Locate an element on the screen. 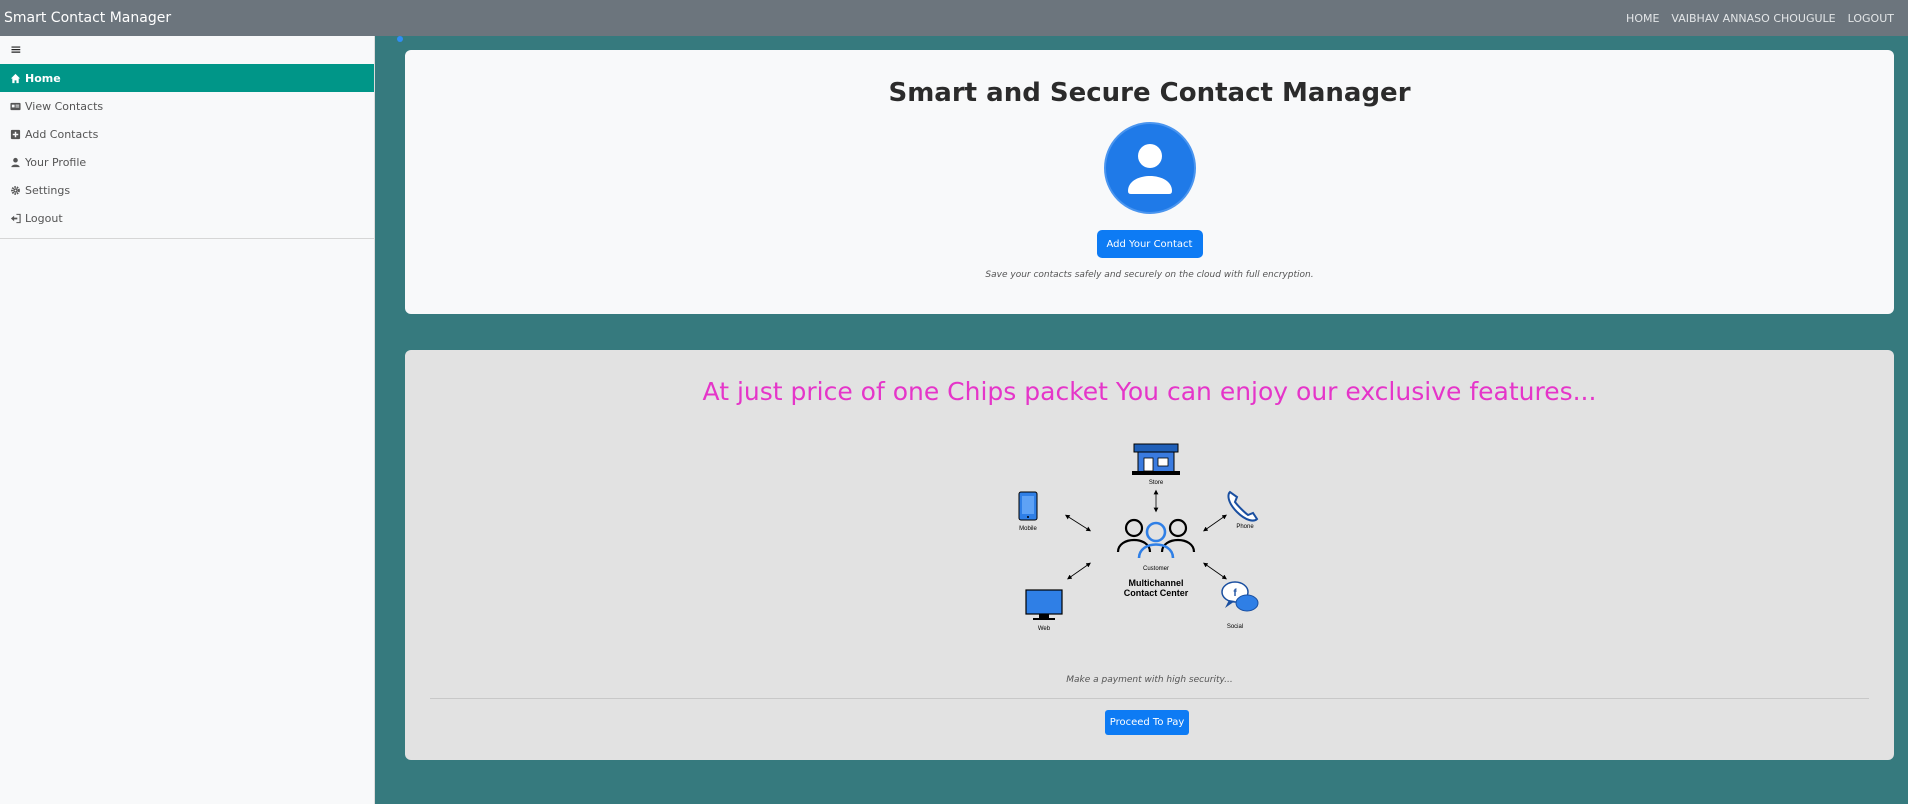 Image resolution: width=1908 pixels, height=804 pixels. hamburger-icon: ≡ is located at coordinates (187, 50).